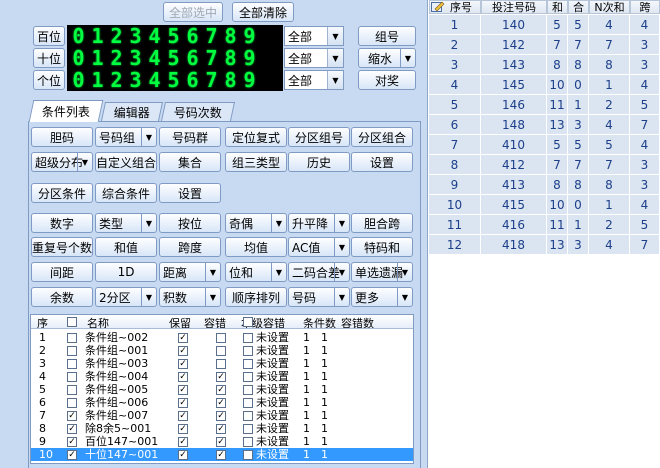 The height and width of the screenshot is (468, 660). I want to click on table-row: 5 条件组~005 ✓ ✓ 未设置 1 1, so click(222, 389).